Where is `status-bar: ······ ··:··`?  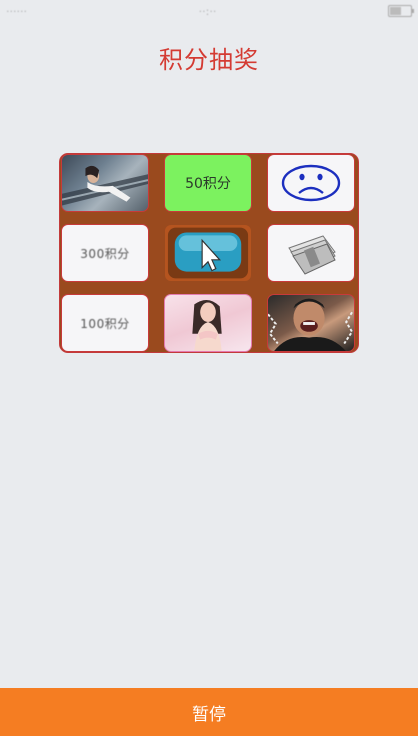 status-bar: ······ ··:·· is located at coordinates (209, 11).